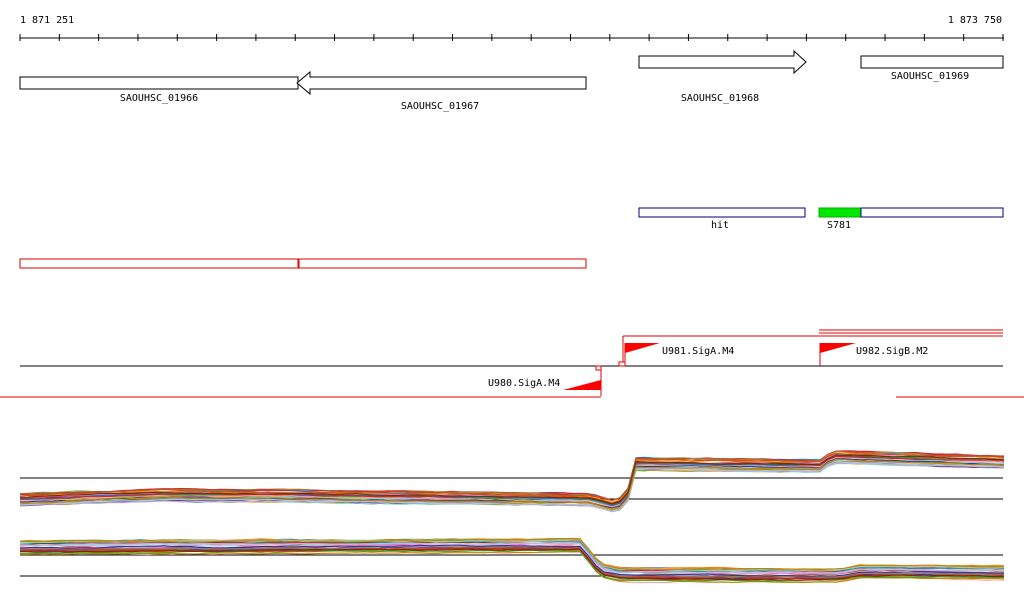  What do you see at coordinates (440, 106) in the screenshot?
I see `gene-label-saouhsc-01967: SAOUHSC_01967` at bounding box center [440, 106].